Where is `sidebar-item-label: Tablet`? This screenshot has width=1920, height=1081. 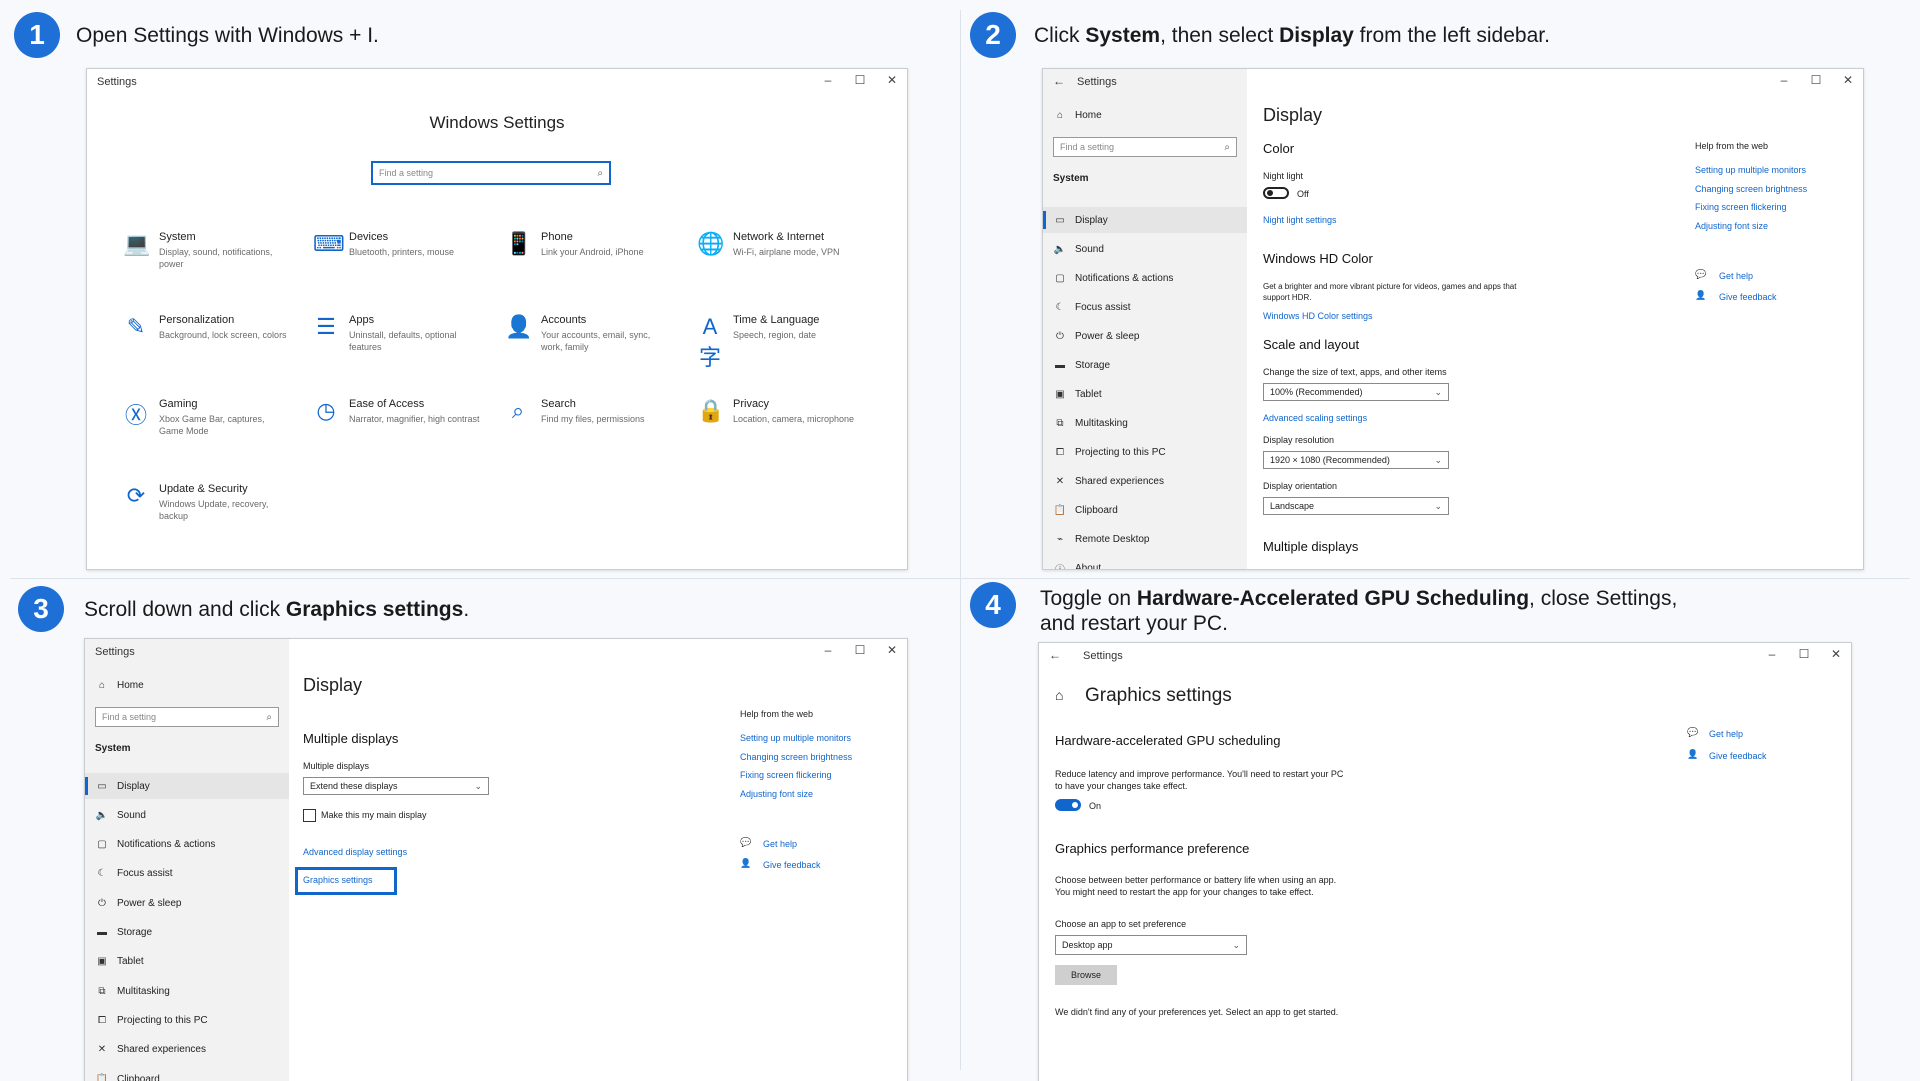
sidebar-item-label: Tablet is located at coordinates (1088, 394).